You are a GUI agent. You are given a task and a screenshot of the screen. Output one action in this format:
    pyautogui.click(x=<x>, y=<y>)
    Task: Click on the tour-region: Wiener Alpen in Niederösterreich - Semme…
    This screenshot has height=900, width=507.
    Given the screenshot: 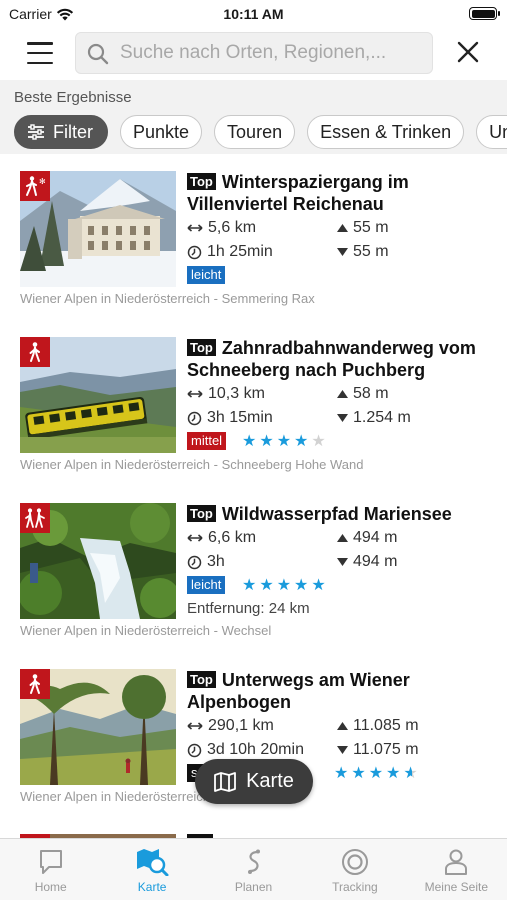 What is the action you would take?
    pyautogui.click(x=167, y=298)
    